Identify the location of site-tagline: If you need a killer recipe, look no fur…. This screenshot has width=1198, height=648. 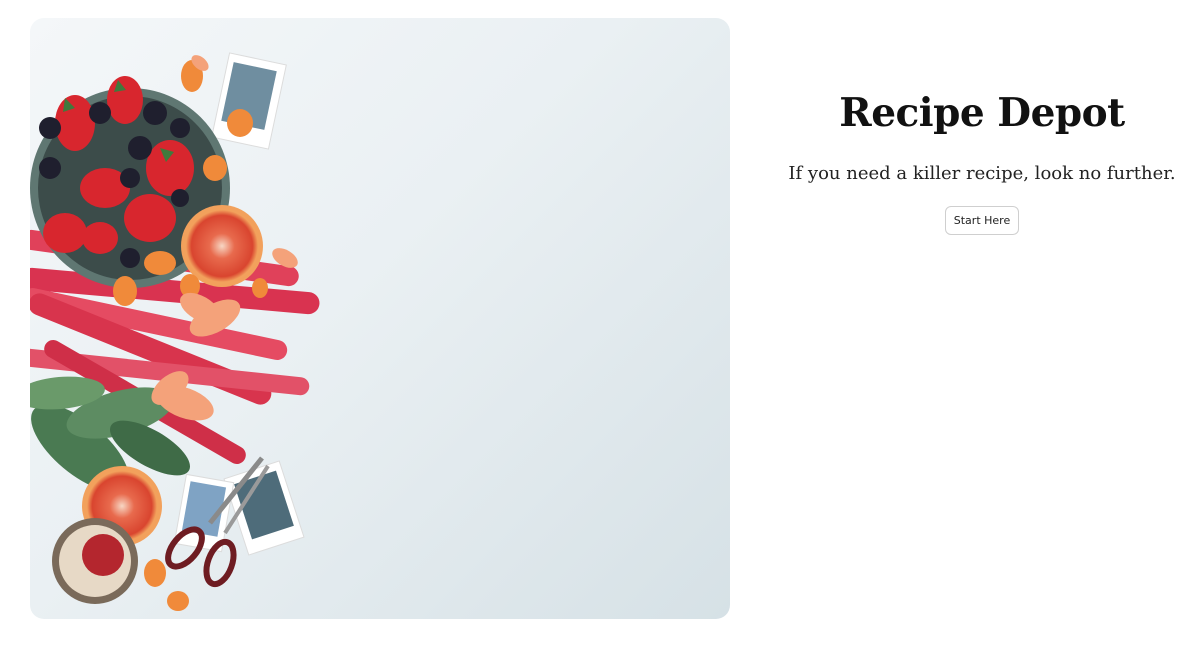
(982, 173).